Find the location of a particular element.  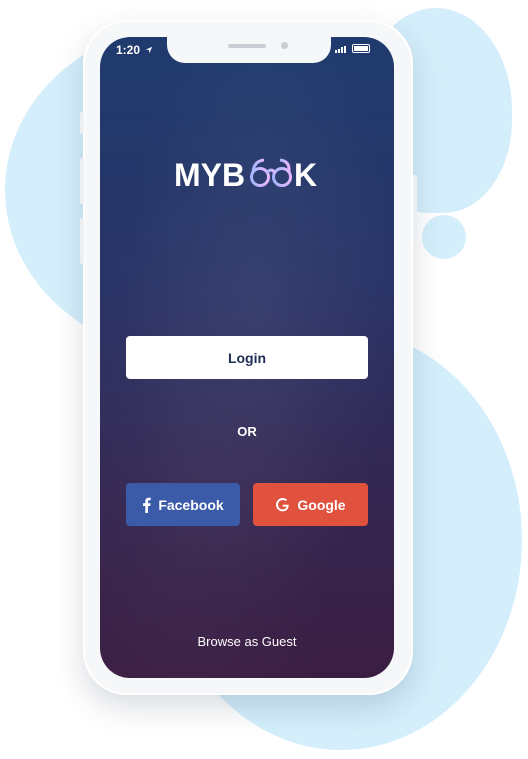

browse-as-guest-link: Browse as Guest is located at coordinates (247, 641).